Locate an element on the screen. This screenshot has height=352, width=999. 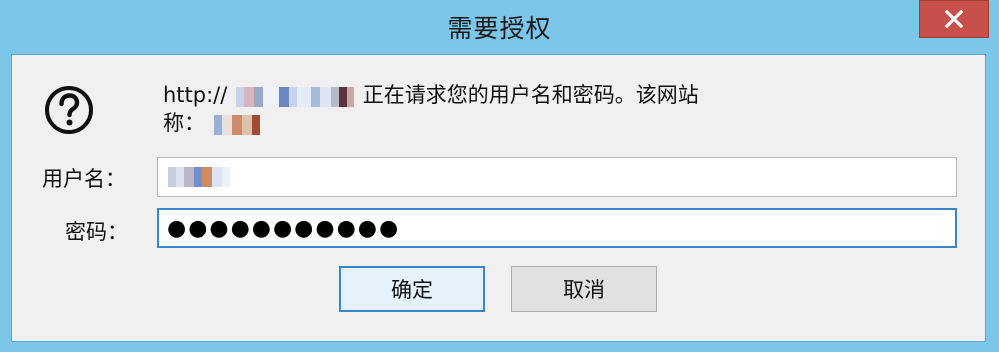
cancel-button: 取消 is located at coordinates (584, 289).